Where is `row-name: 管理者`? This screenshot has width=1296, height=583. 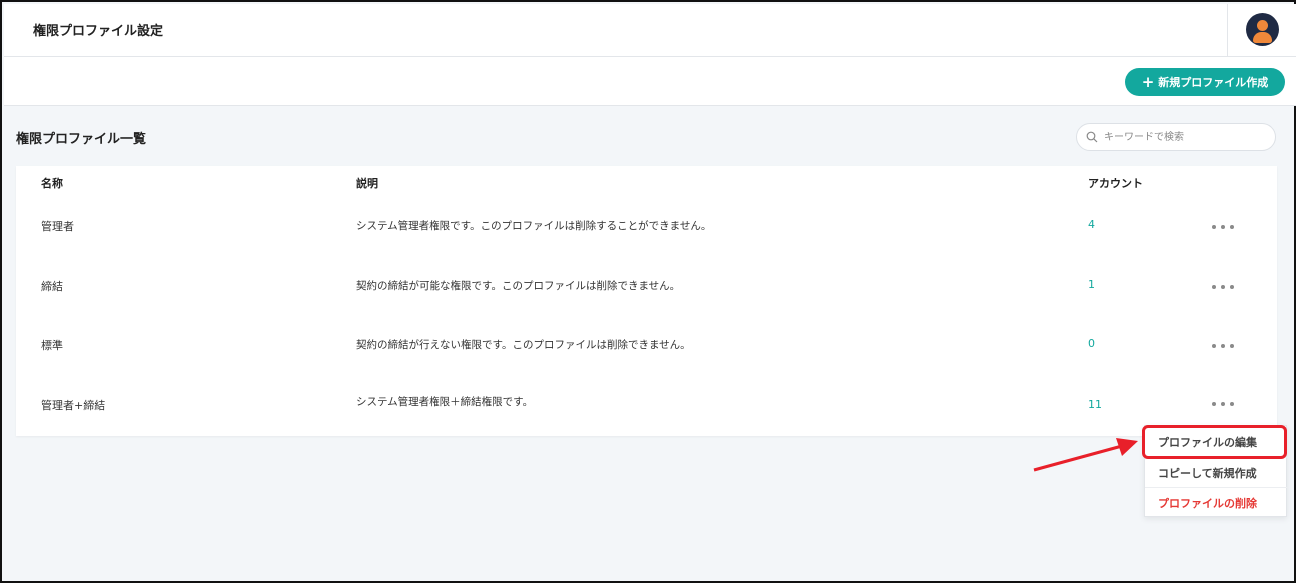 row-name: 管理者 is located at coordinates (57, 226).